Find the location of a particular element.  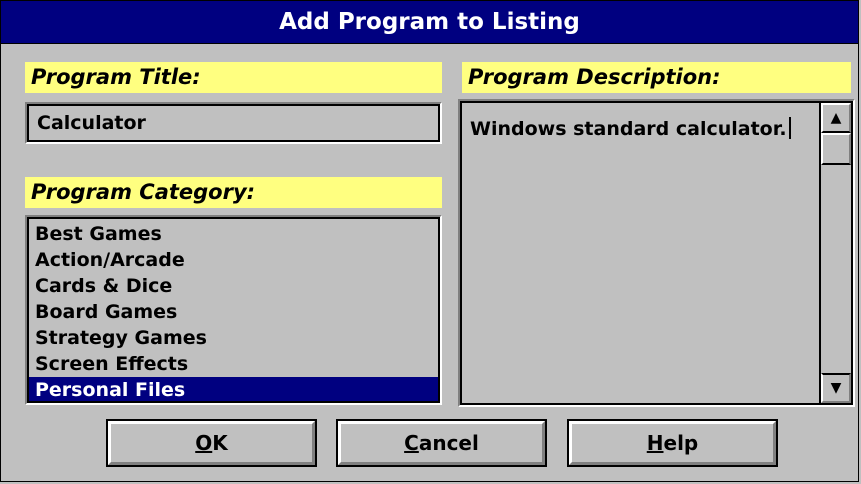

category-item-action-arcade: Action/Arcade is located at coordinates (233, 260).